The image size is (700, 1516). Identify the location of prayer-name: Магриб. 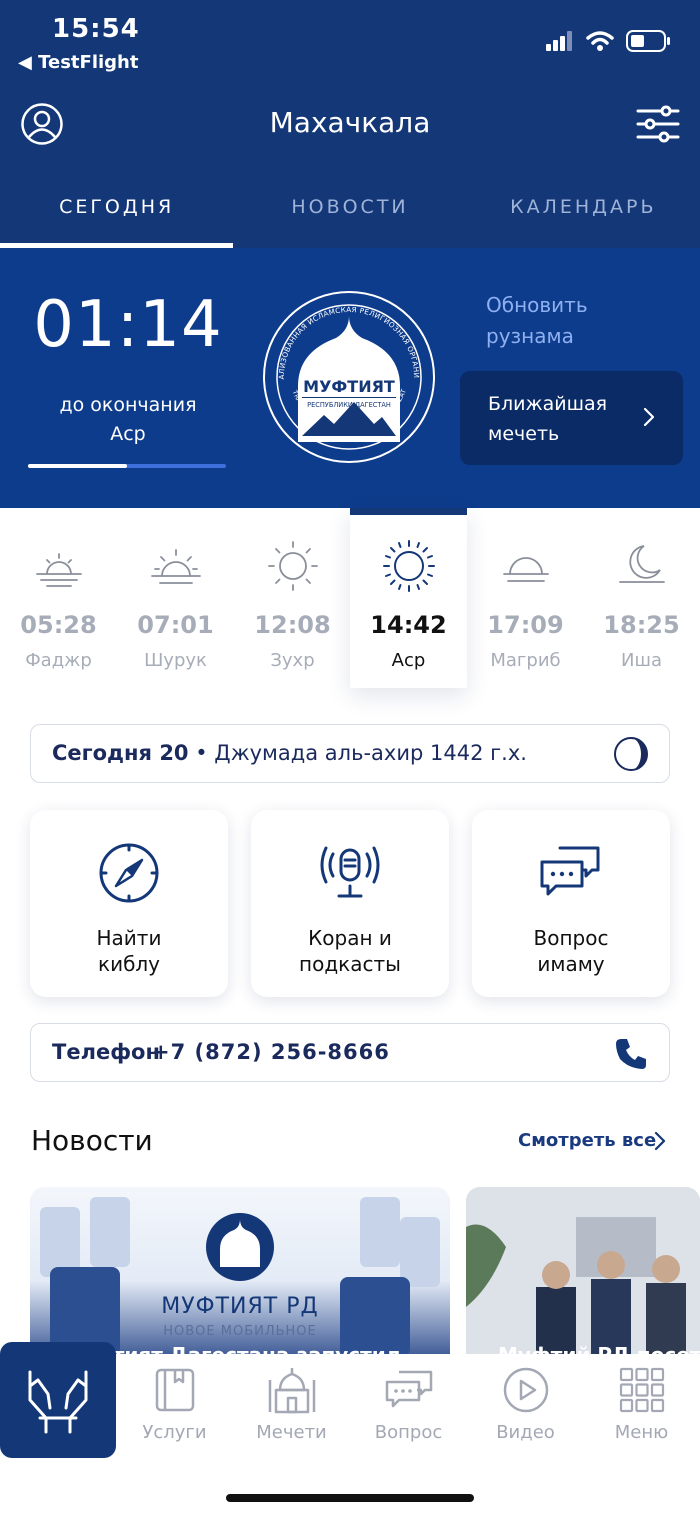
(525, 660).